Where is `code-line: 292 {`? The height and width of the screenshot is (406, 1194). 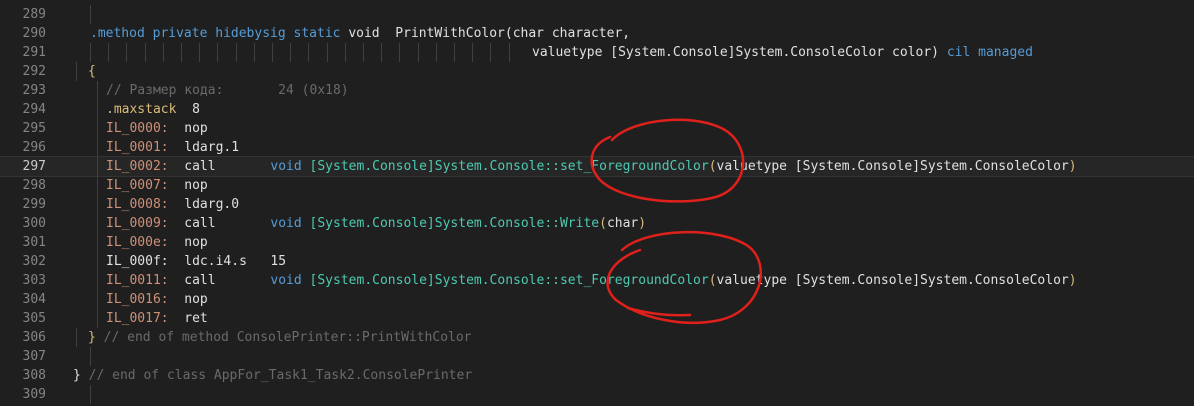
code-line: 292 { is located at coordinates (597, 71).